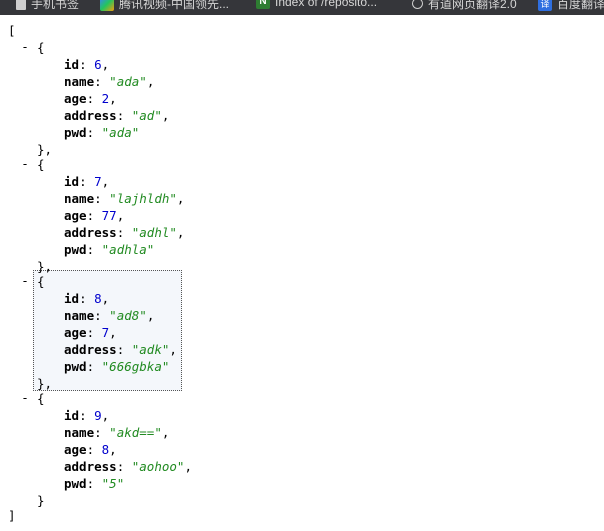 The width and height of the screenshot is (604, 531). I want to click on bookmark-label: 有道网页翻译2.0, so click(472, 5).